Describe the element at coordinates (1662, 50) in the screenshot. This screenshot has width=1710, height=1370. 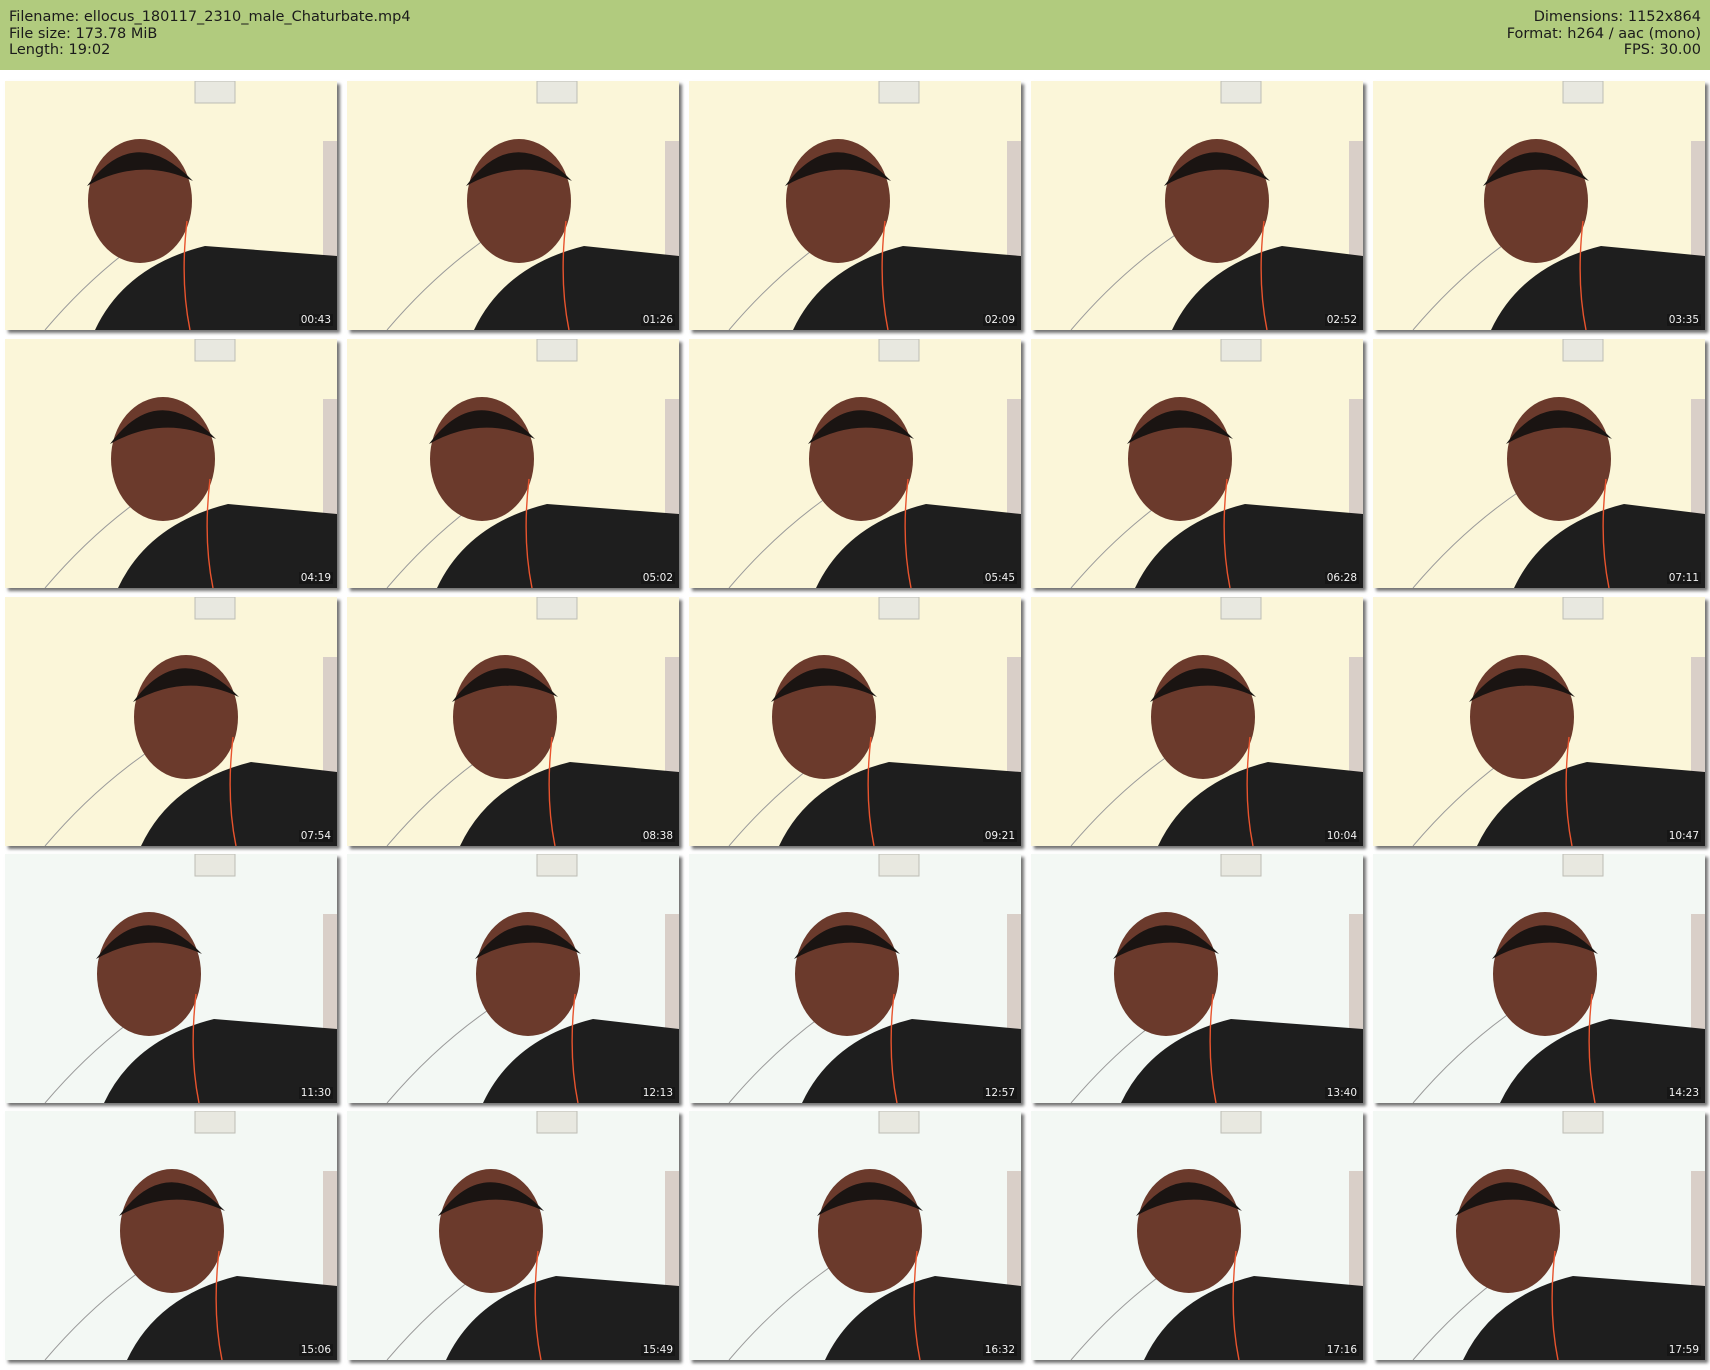
I see `fps-text: FPS: 30.00` at that location.